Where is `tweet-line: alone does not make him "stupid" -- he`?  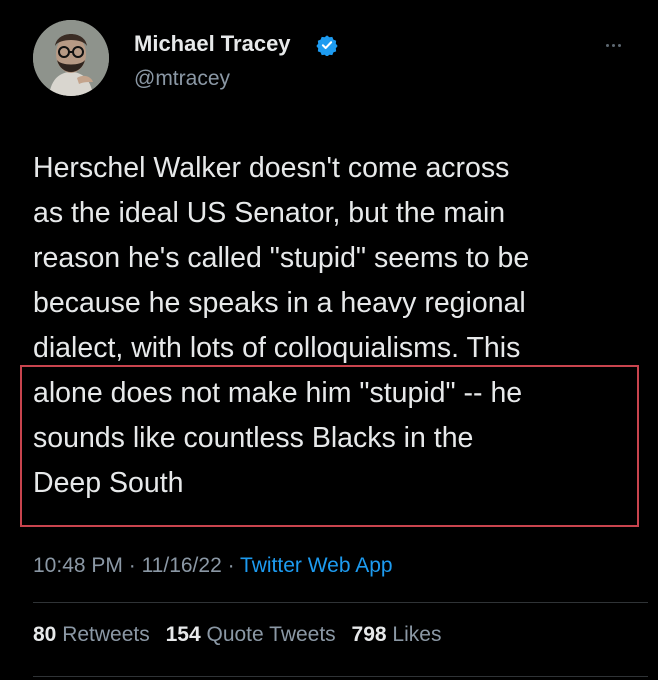
tweet-line: alone does not make him "stupid" -- he is located at coordinates (278, 393).